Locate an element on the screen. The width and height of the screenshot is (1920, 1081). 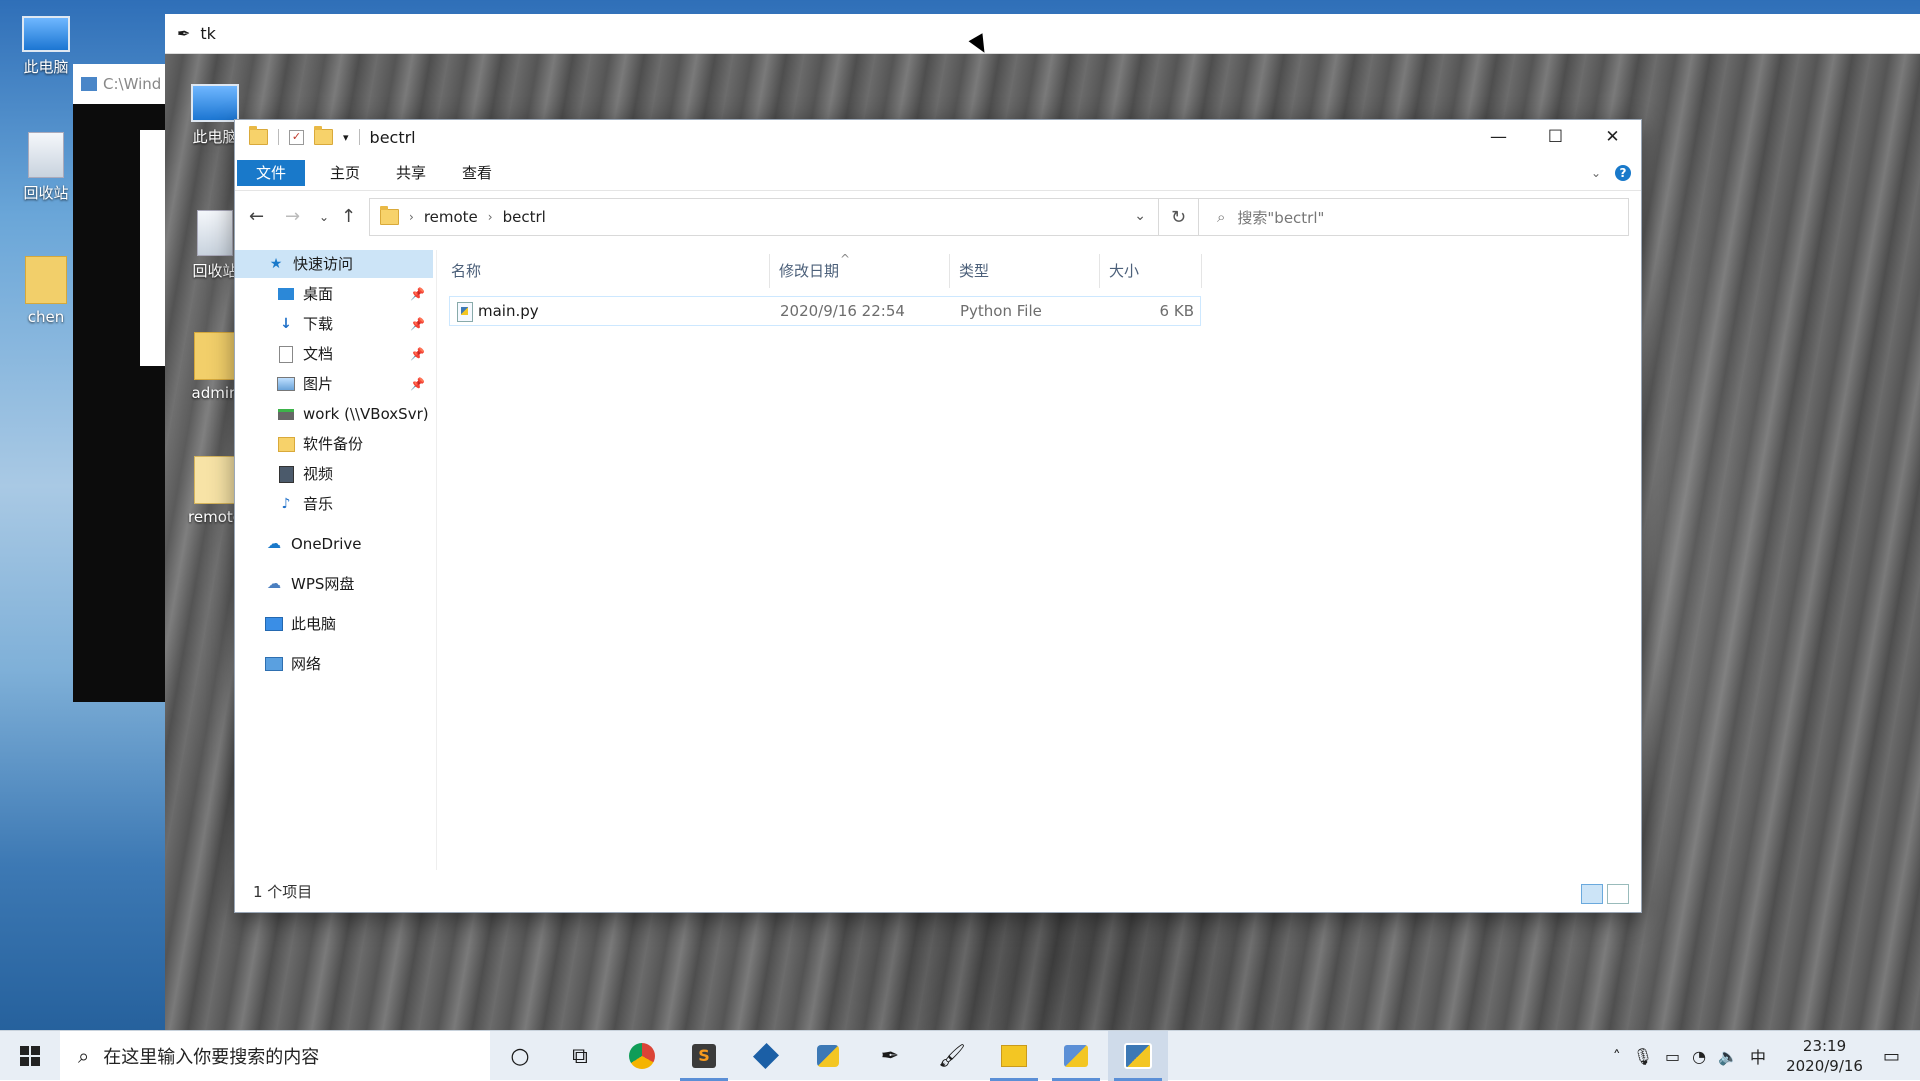
document-icon is located at coordinates (286, 354).